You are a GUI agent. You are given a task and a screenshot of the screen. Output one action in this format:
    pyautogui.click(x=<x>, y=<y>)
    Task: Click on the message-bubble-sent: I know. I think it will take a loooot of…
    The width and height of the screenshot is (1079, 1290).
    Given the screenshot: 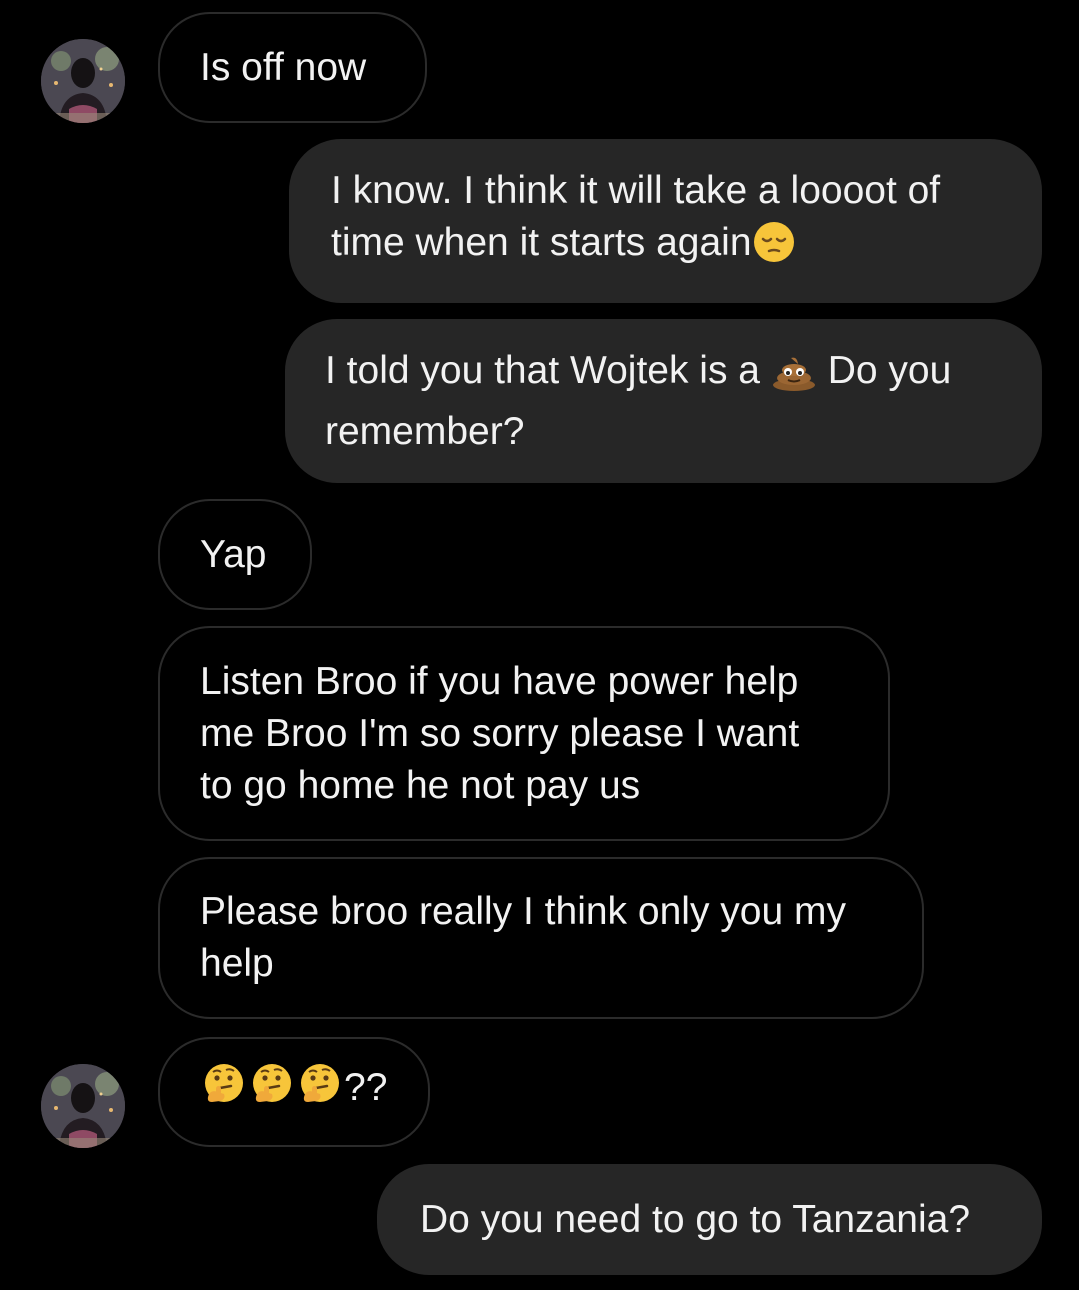 What is the action you would take?
    pyautogui.click(x=665, y=221)
    